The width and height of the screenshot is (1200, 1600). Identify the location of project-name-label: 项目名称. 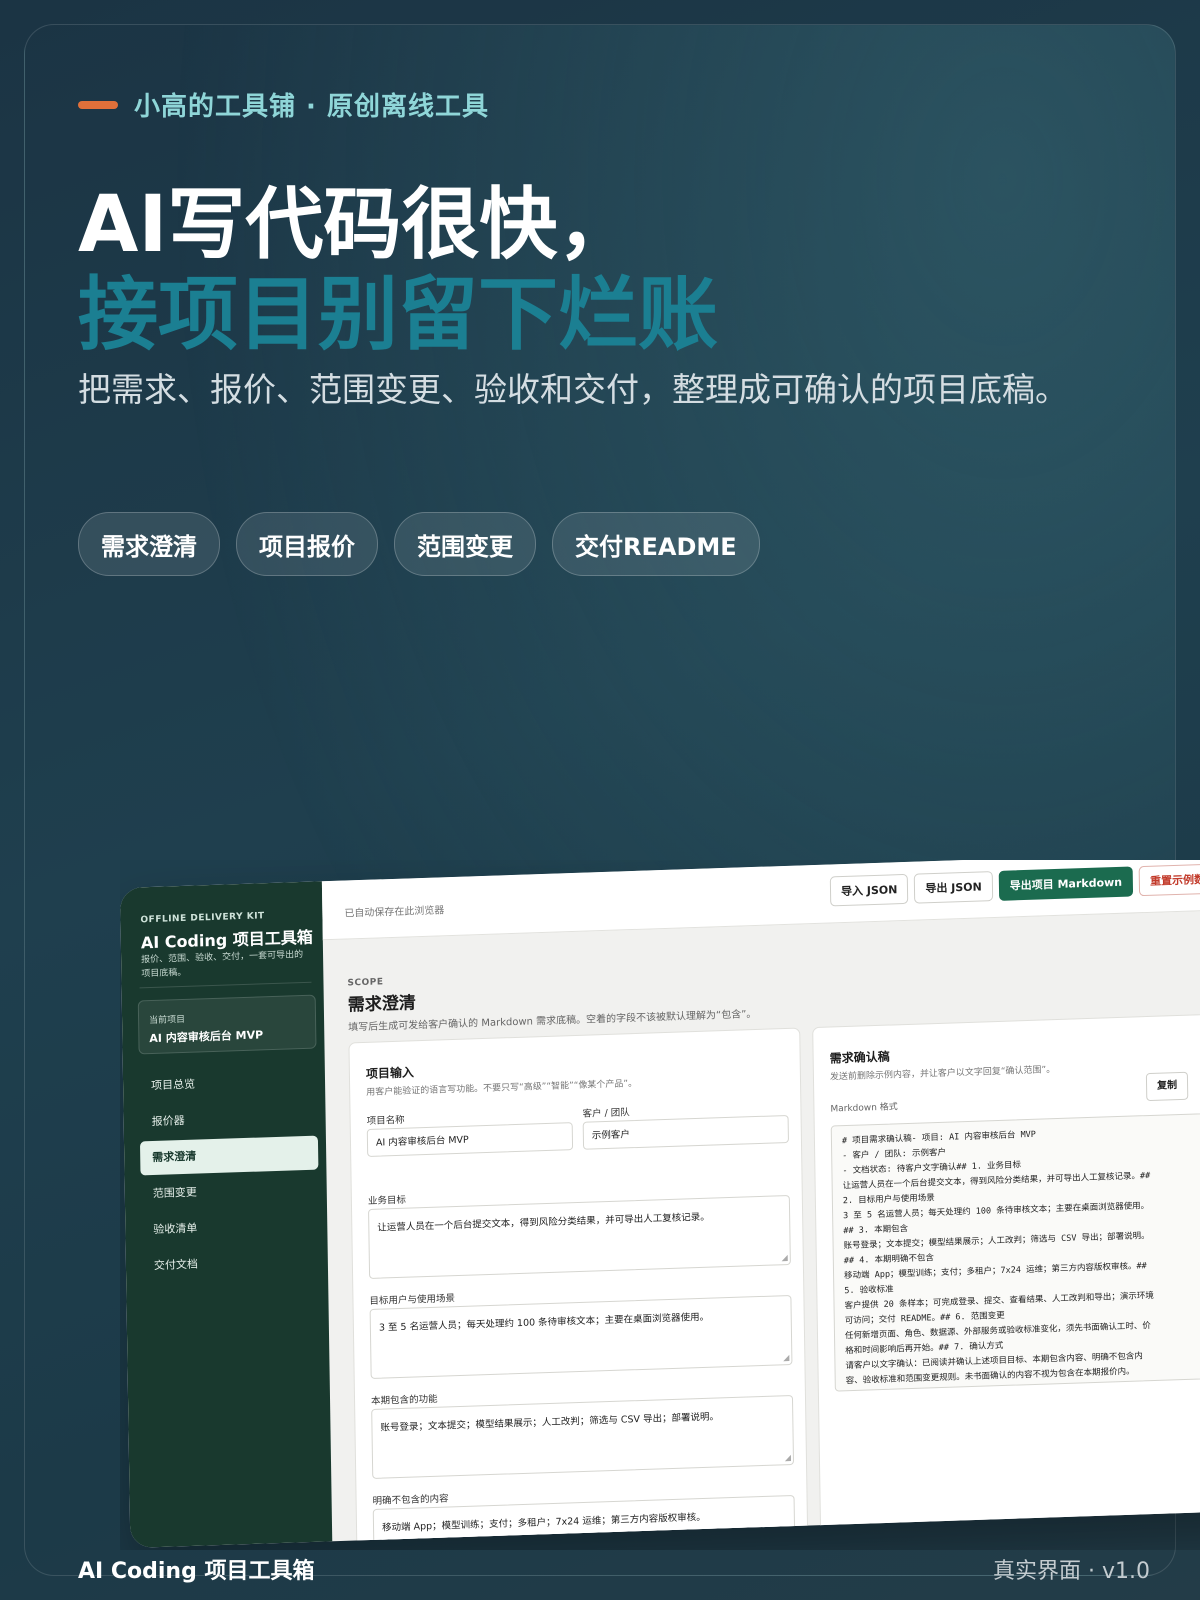
(385, 1120).